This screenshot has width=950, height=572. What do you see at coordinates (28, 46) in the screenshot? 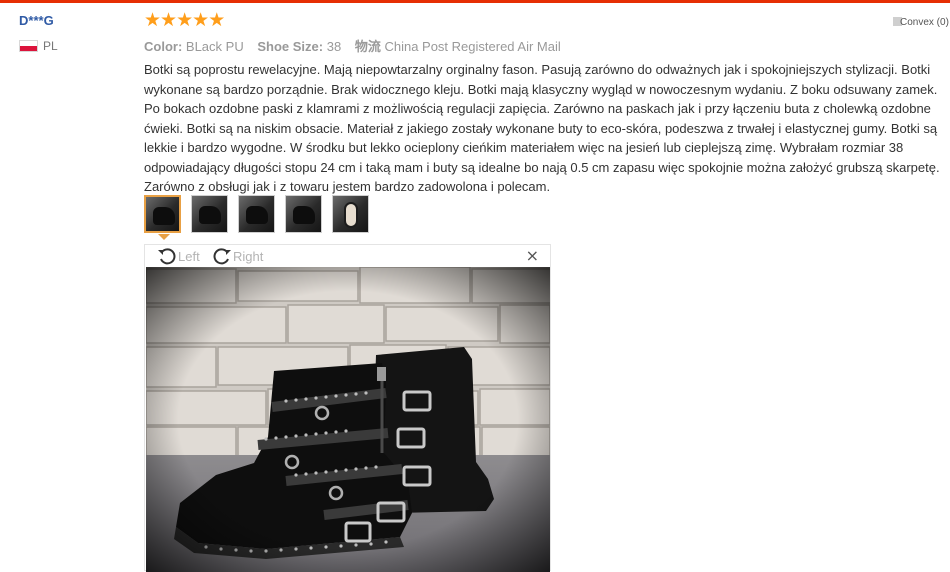
I see `poland-flag-icon` at bounding box center [28, 46].